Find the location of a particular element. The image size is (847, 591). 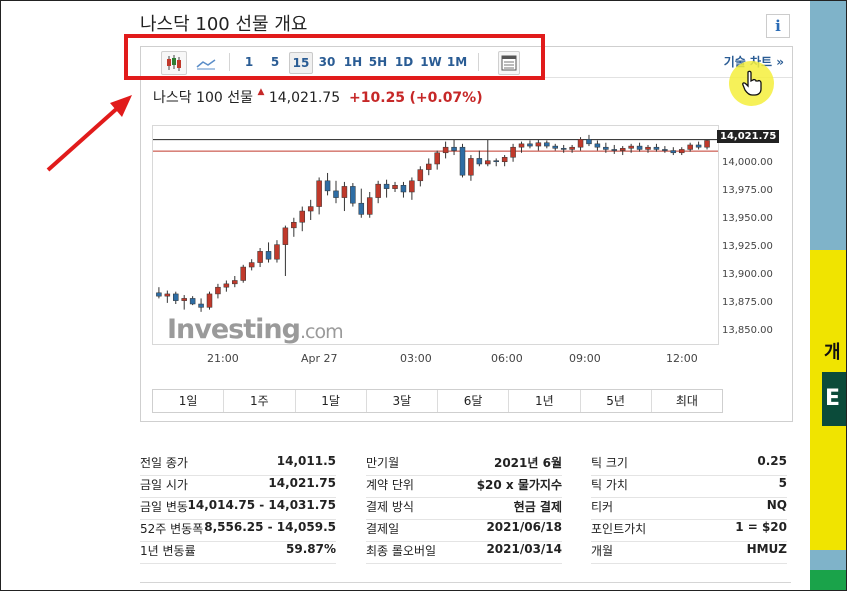

hand-cursor-icon is located at coordinates (752, 83).